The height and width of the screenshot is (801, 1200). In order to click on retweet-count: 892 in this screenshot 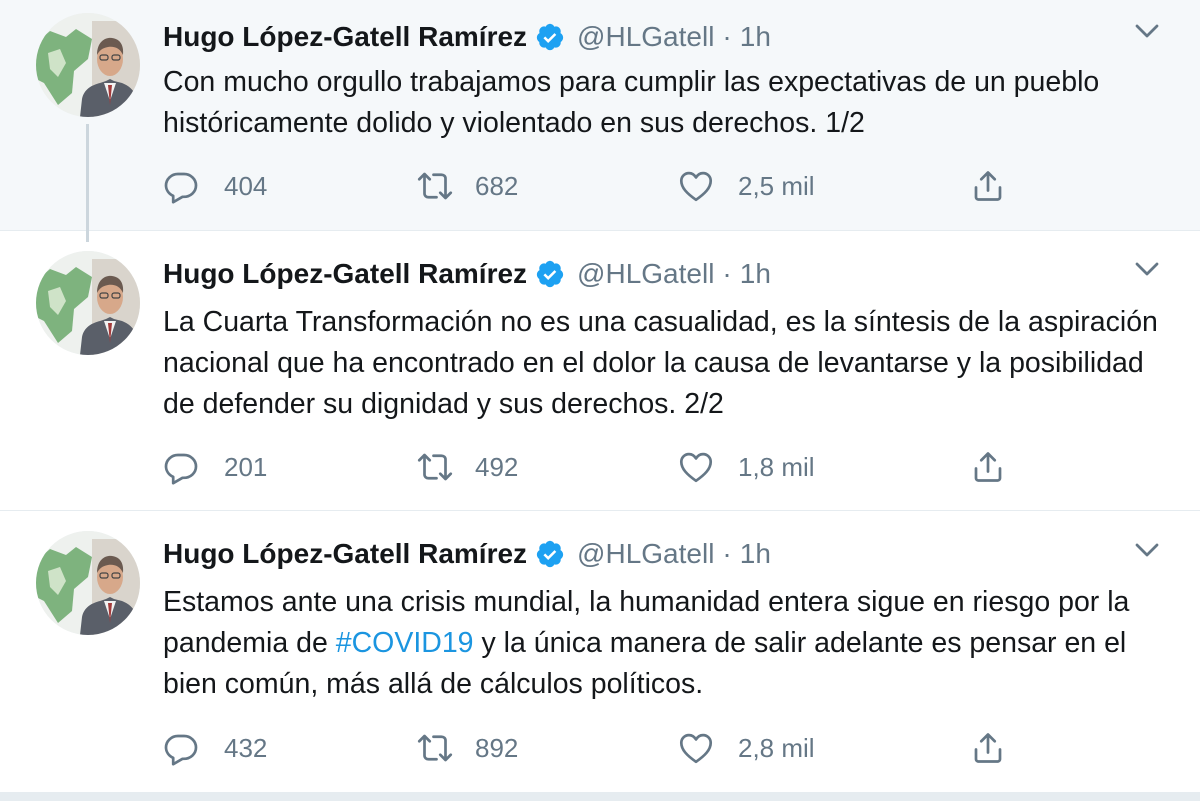, I will do `click(497, 747)`.